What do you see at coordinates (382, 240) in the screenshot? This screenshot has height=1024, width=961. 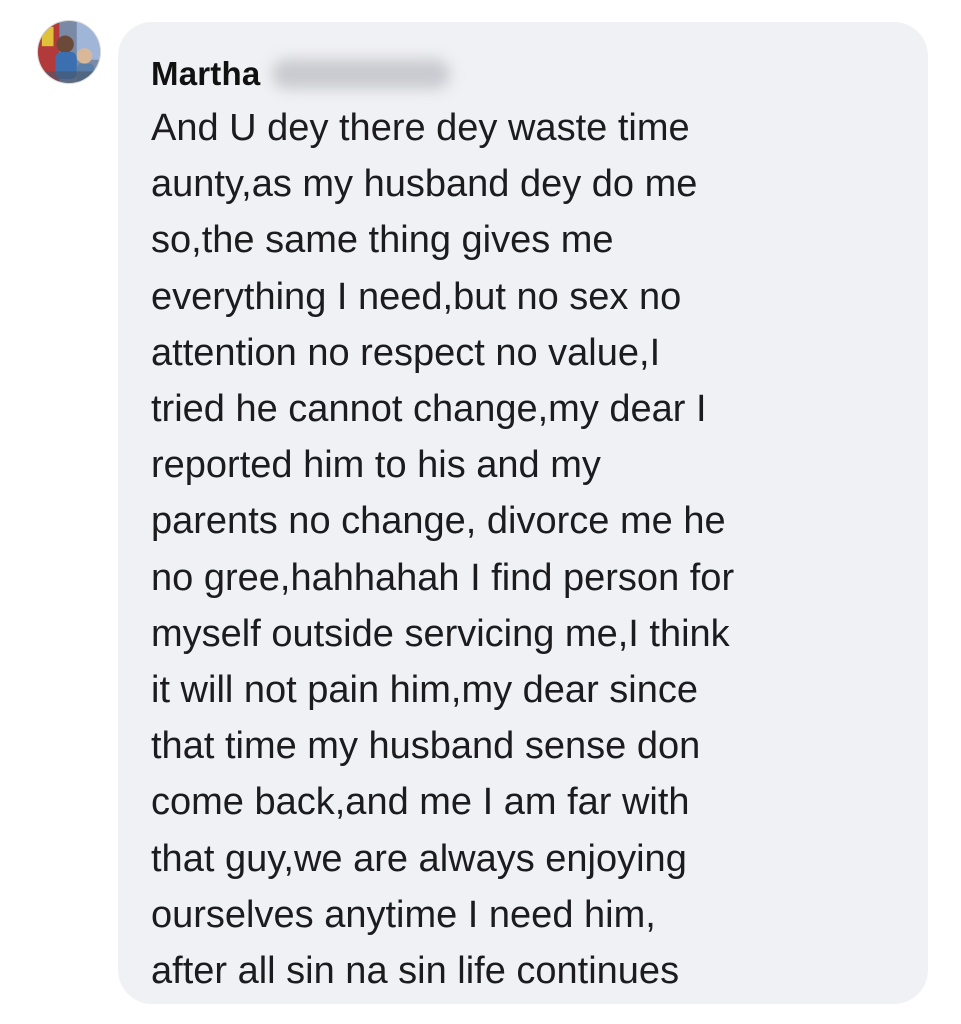 I see `comment-text-line: so,the same thing gives me` at bounding box center [382, 240].